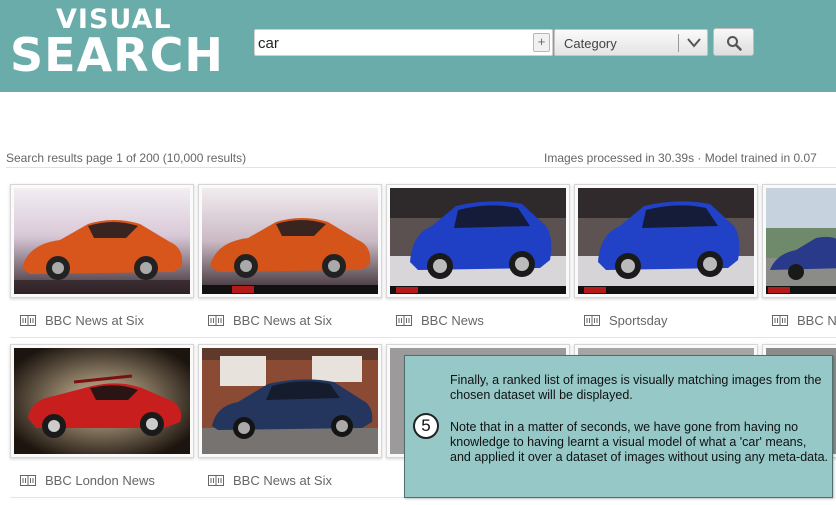 The height and width of the screenshot is (505, 836). What do you see at coordinates (268, 43) in the screenshot?
I see `search-input-value: car` at bounding box center [268, 43].